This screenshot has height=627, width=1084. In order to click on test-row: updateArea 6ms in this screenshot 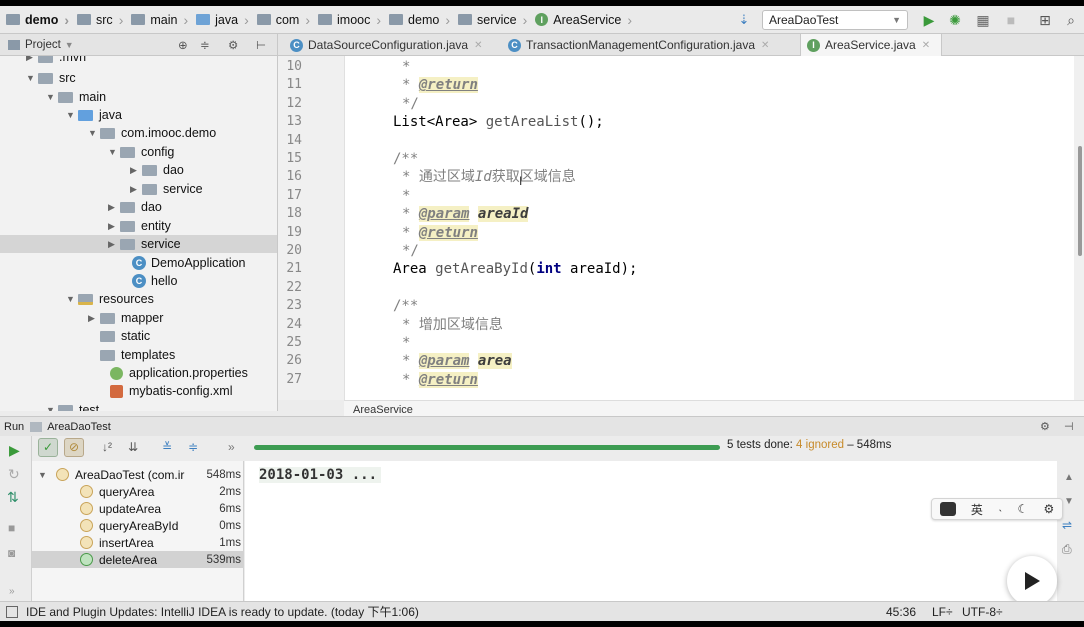, I will do `click(138, 508)`.